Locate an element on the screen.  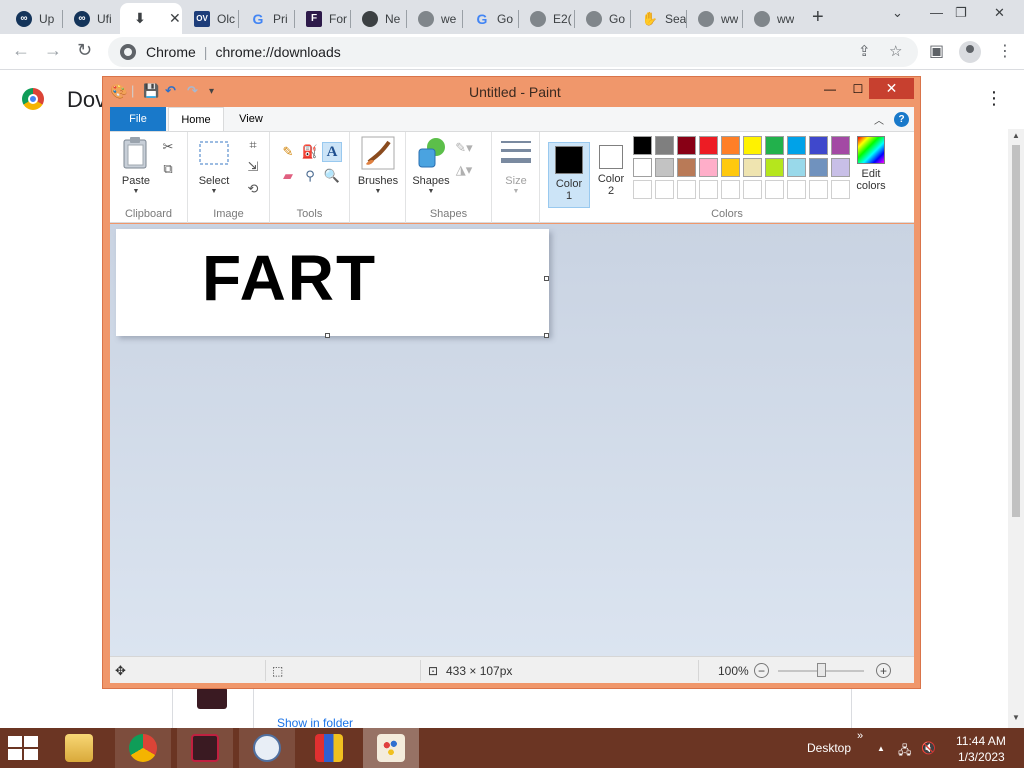
tab-pri: G Pri is located at coordinates (266, 18).